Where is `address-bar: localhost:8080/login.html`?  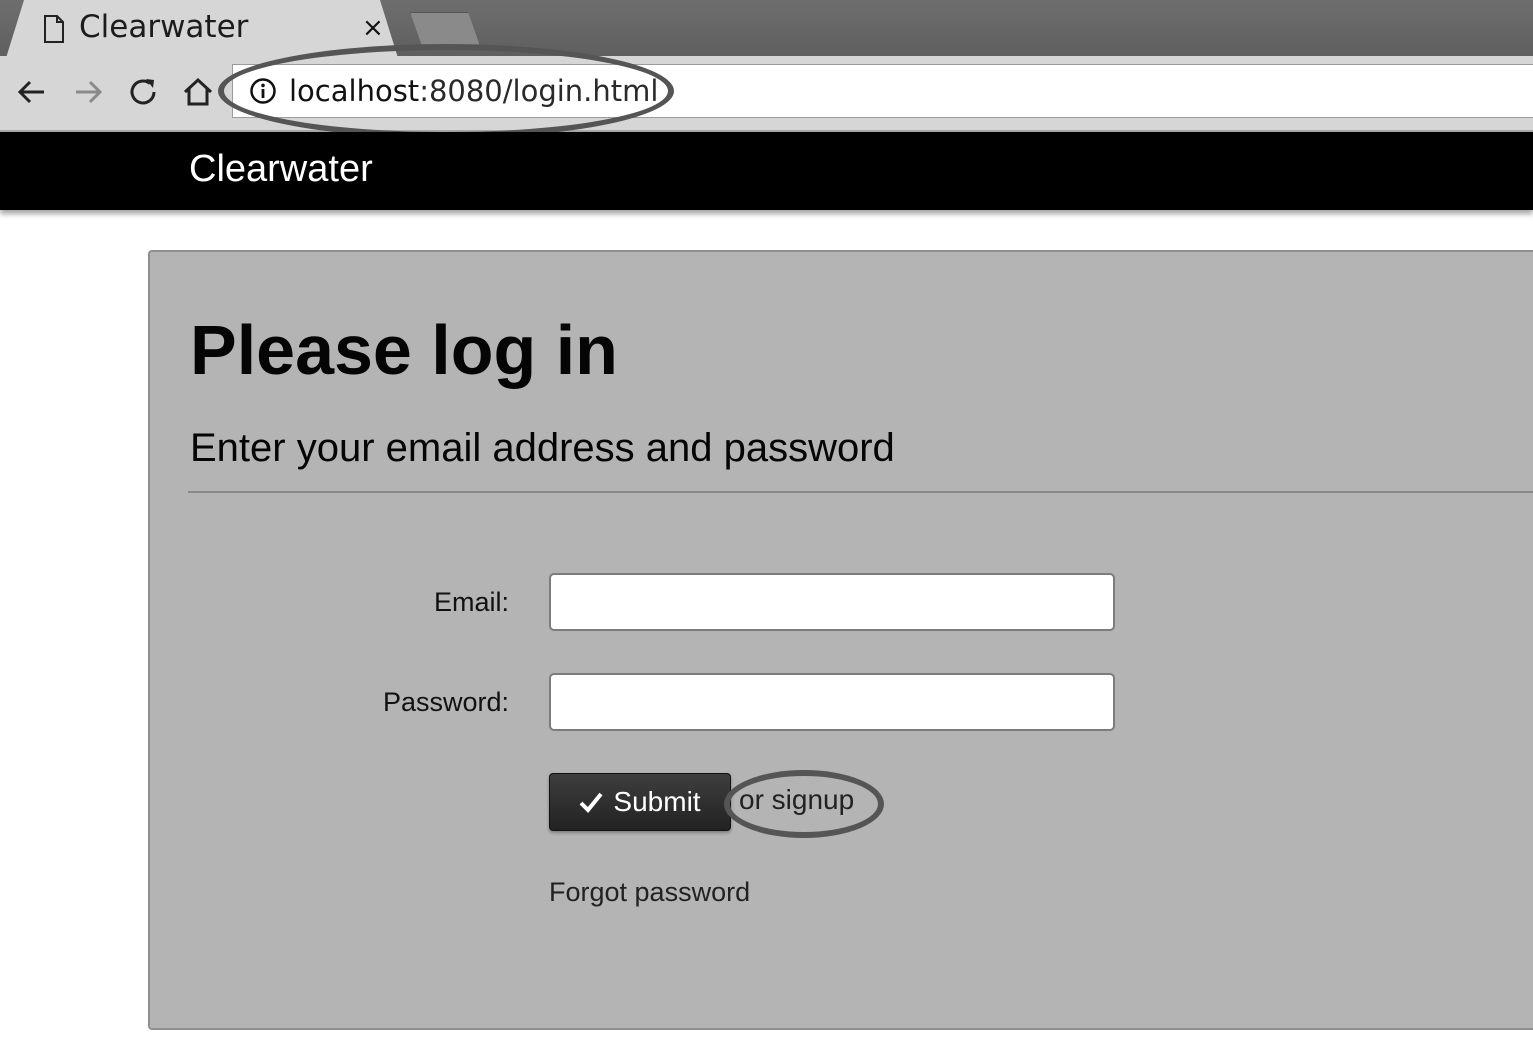 address-bar: localhost:8080/login.html is located at coordinates (882, 91).